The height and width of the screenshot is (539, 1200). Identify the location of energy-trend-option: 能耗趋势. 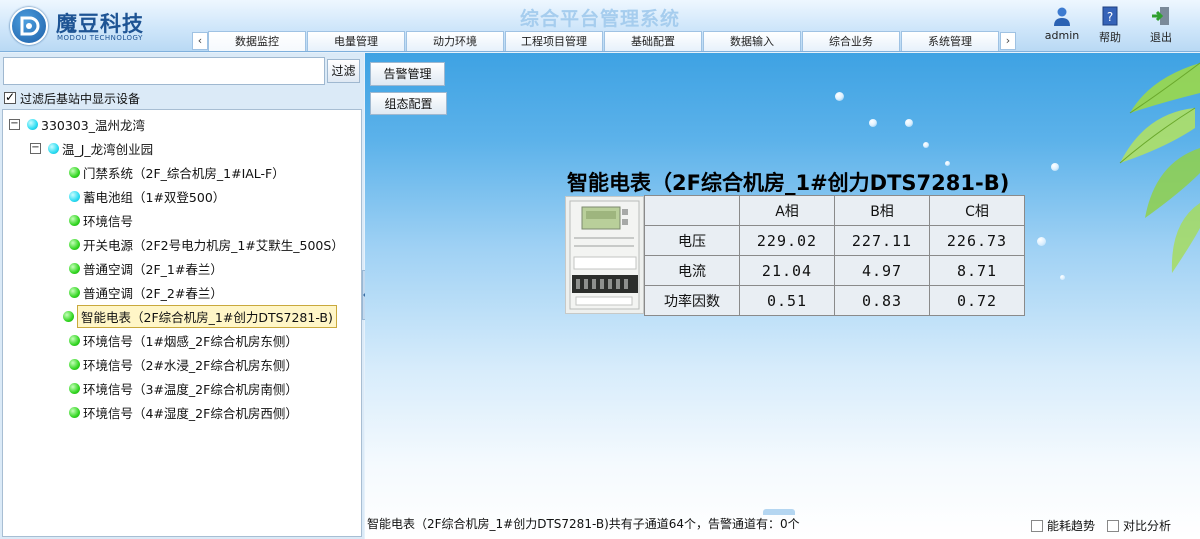
(1063, 525).